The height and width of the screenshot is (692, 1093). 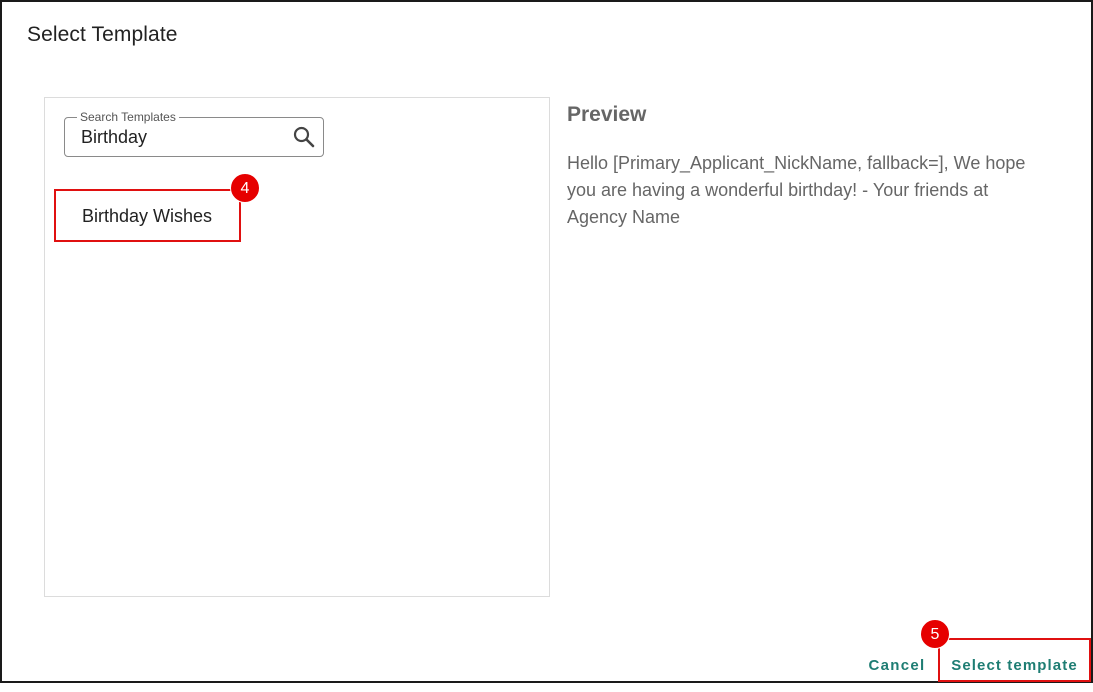 What do you see at coordinates (1014, 660) in the screenshot?
I see `select-template-button: Select template` at bounding box center [1014, 660].